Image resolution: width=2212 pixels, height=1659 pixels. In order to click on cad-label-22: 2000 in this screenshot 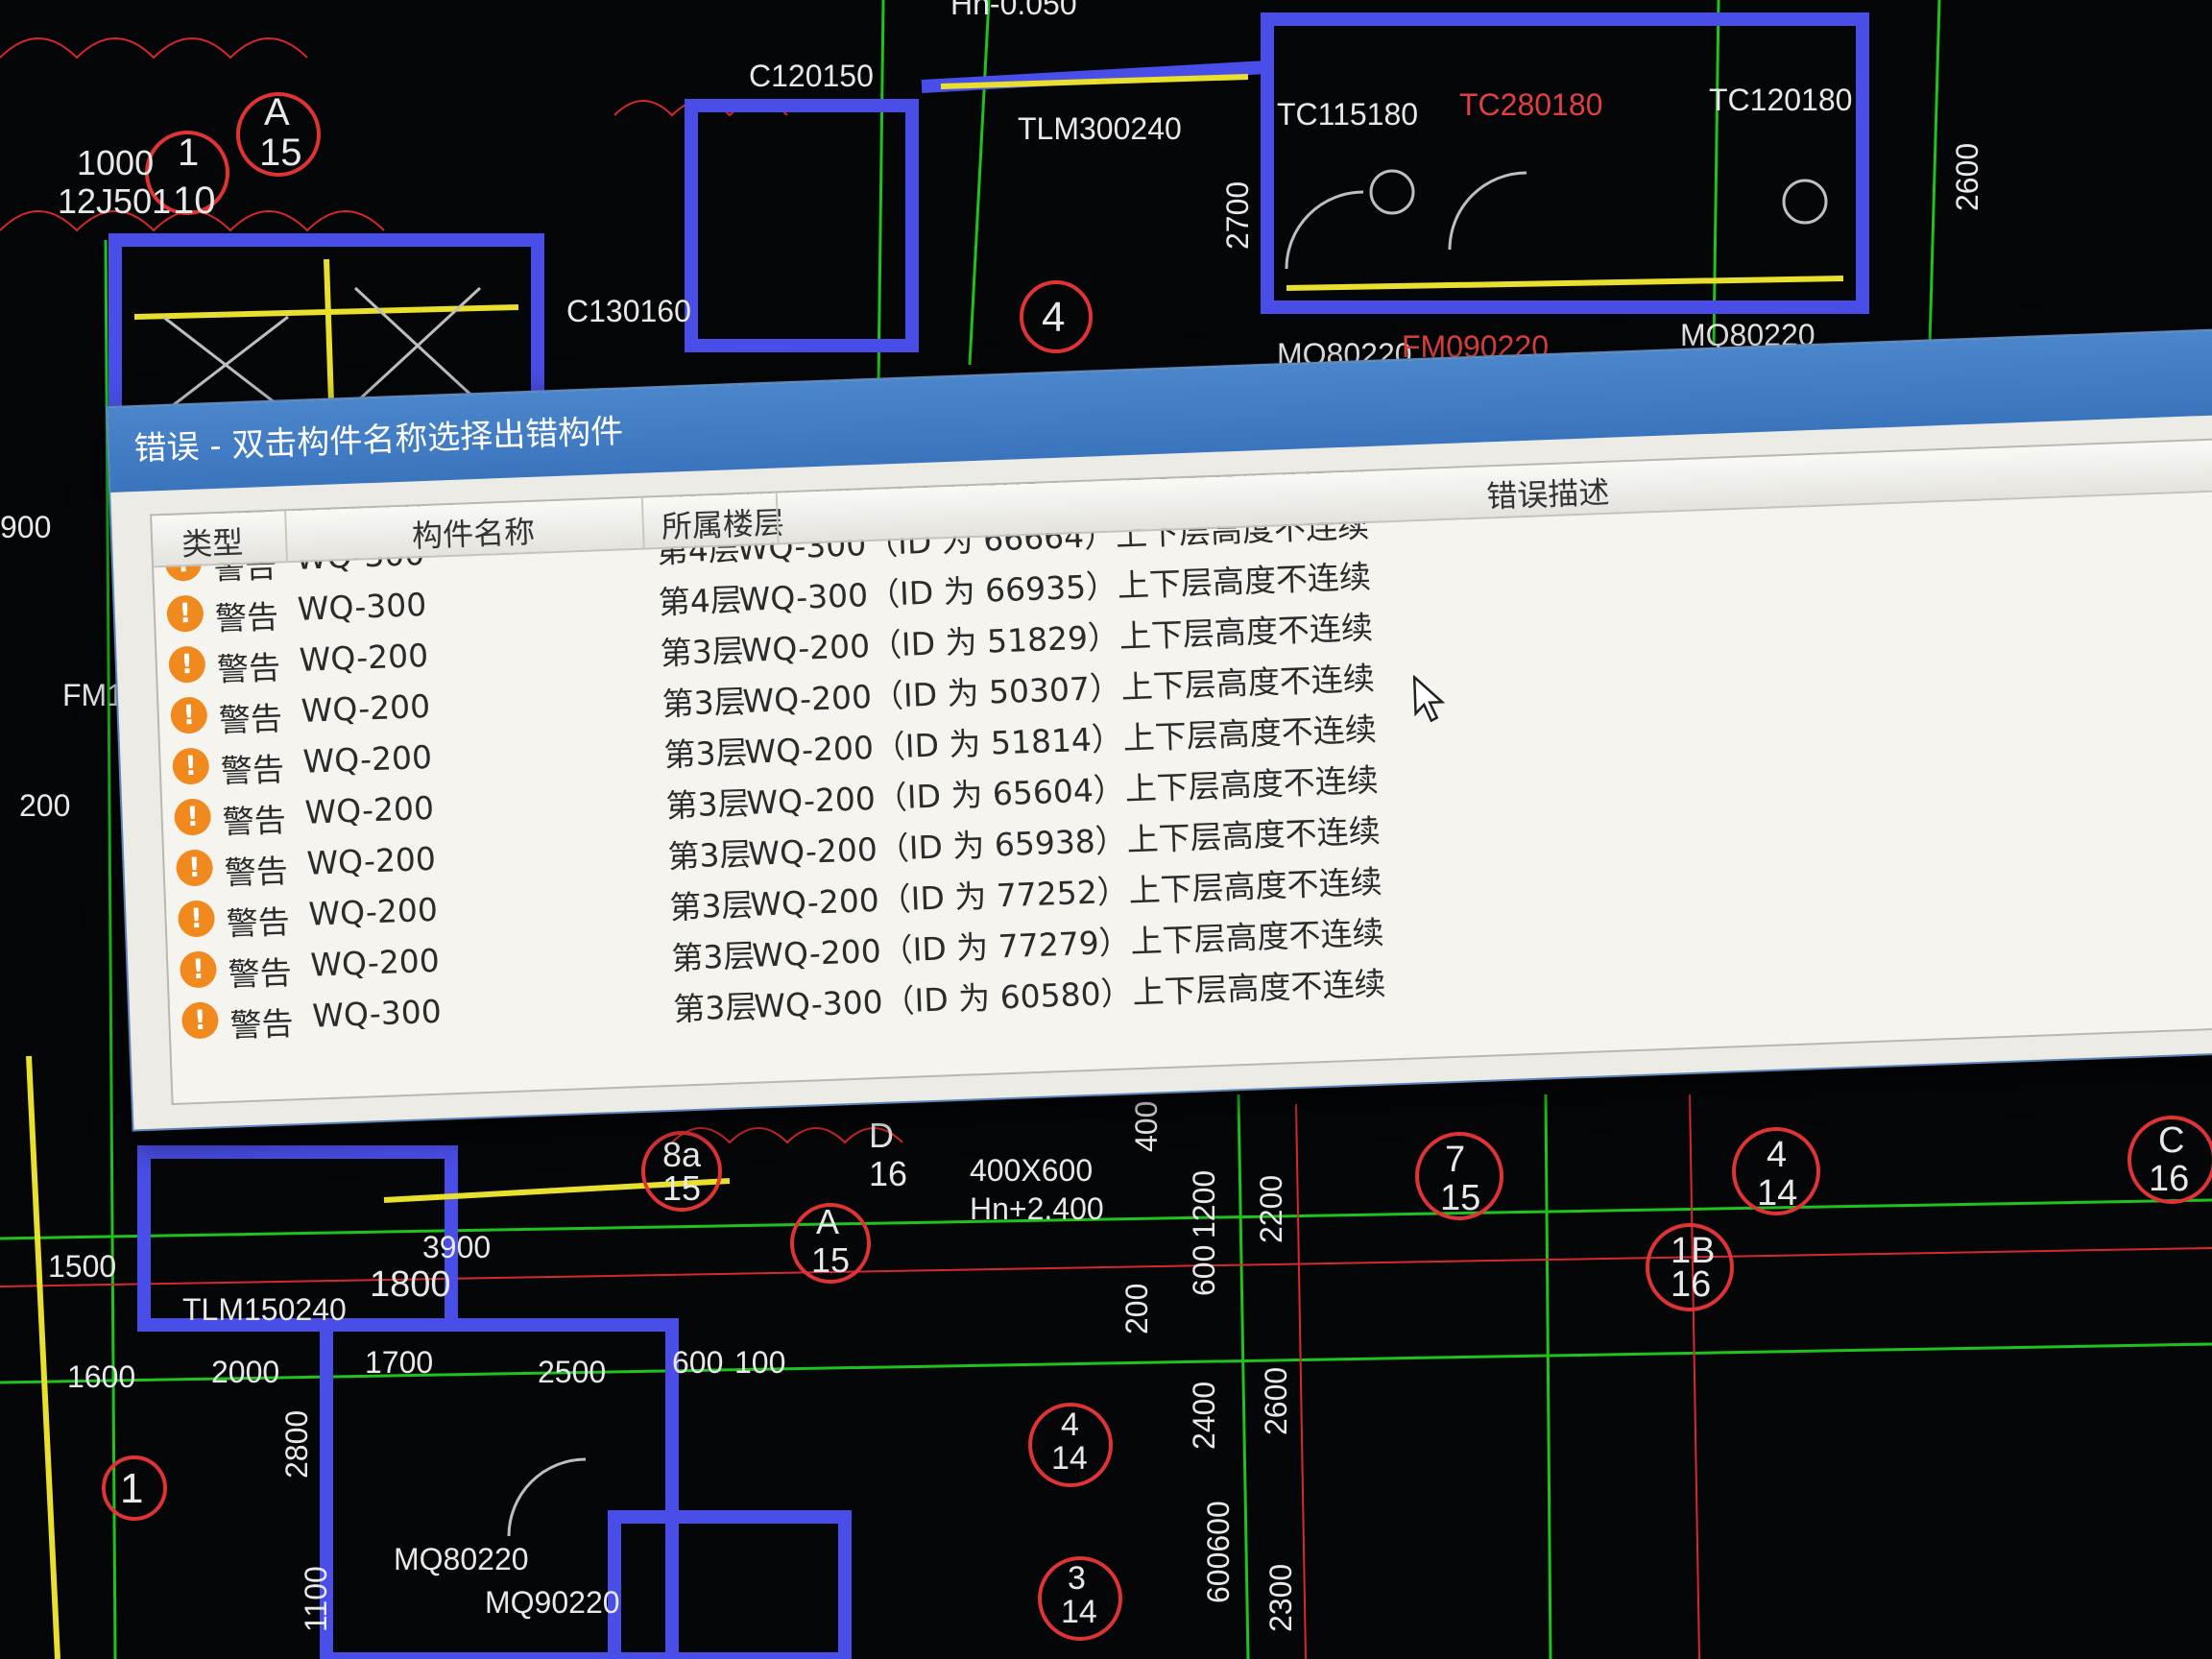, I will do `click(245, 1372)`.